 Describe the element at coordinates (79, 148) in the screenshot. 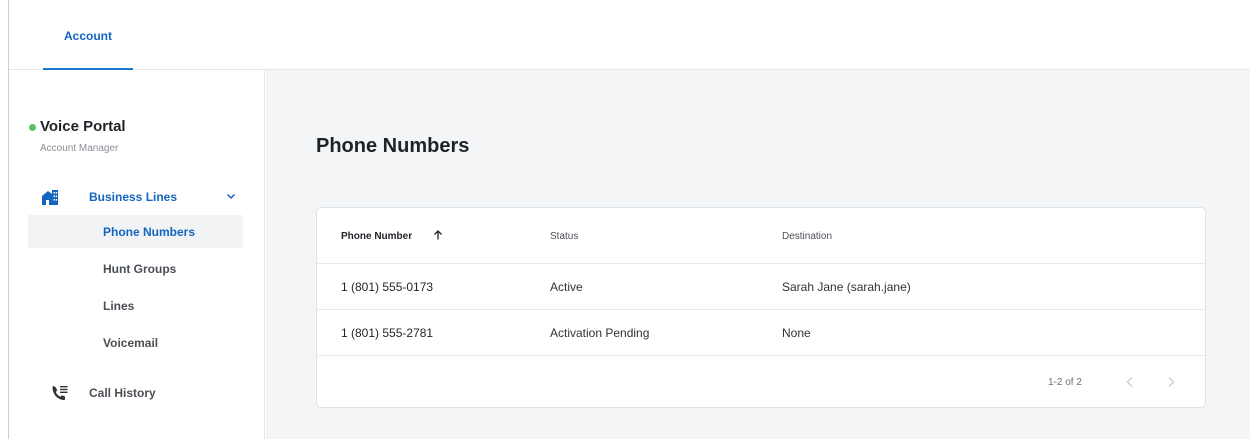

I see `portal-subtitle: Account Manager` at that location.